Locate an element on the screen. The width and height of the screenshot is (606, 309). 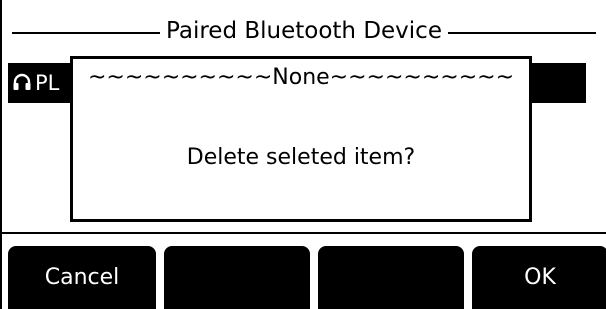
title-rule is located at coordinates (304, 33).